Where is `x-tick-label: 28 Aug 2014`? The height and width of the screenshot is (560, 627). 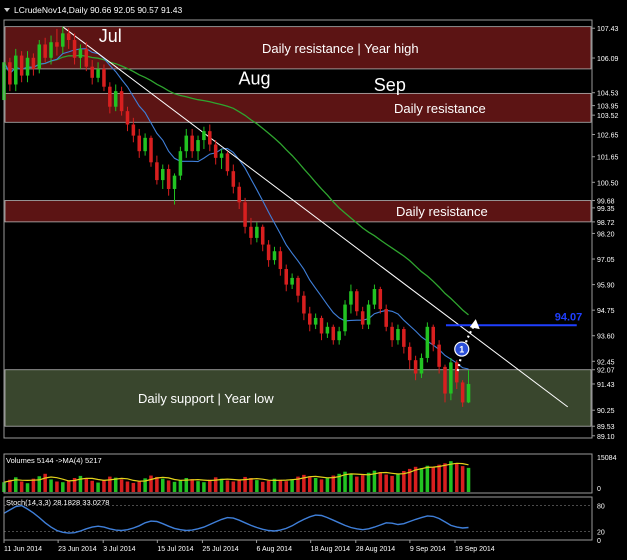
x-tick-label: 28 Aug 2014 is located at coordinates (375, 549).